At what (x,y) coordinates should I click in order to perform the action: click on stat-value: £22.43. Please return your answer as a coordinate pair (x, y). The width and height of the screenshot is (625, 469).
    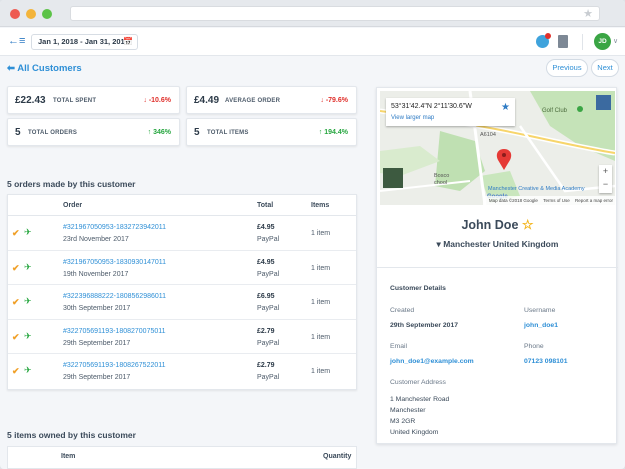
    Looking at the image, I should click on (30, 100).